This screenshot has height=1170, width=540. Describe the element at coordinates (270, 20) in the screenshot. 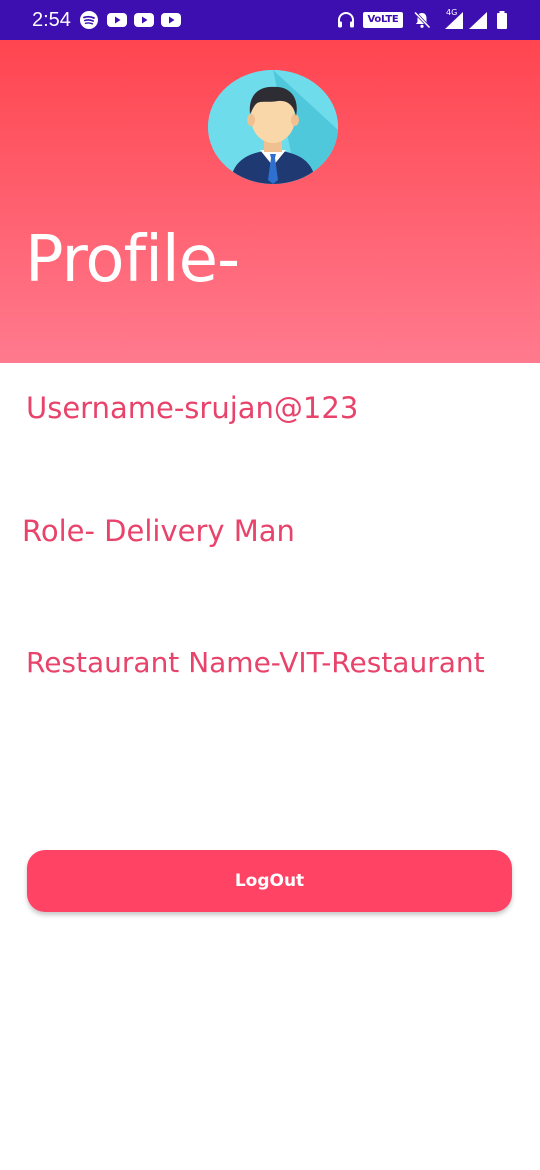

I see `status-bar: 2:54 VoLTE 4G` at that location.